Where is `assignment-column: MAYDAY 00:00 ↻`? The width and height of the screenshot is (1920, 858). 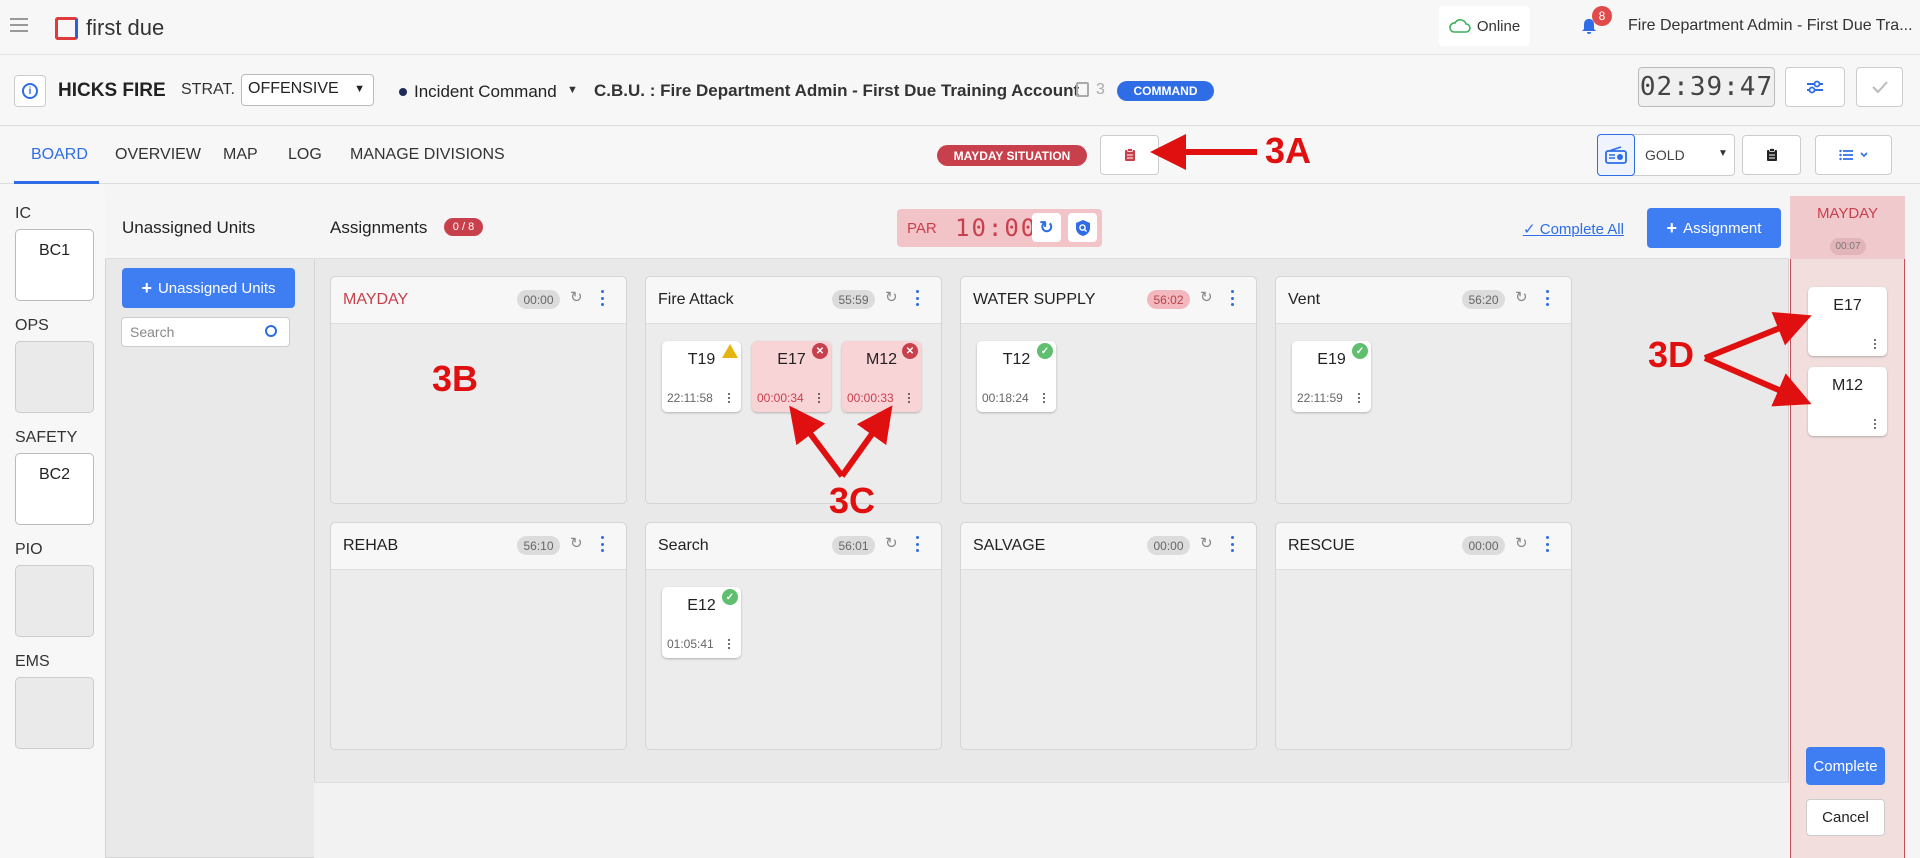 assignment-column: MAYDAY 00:00 ↻ is located at coordinates (478, 390).